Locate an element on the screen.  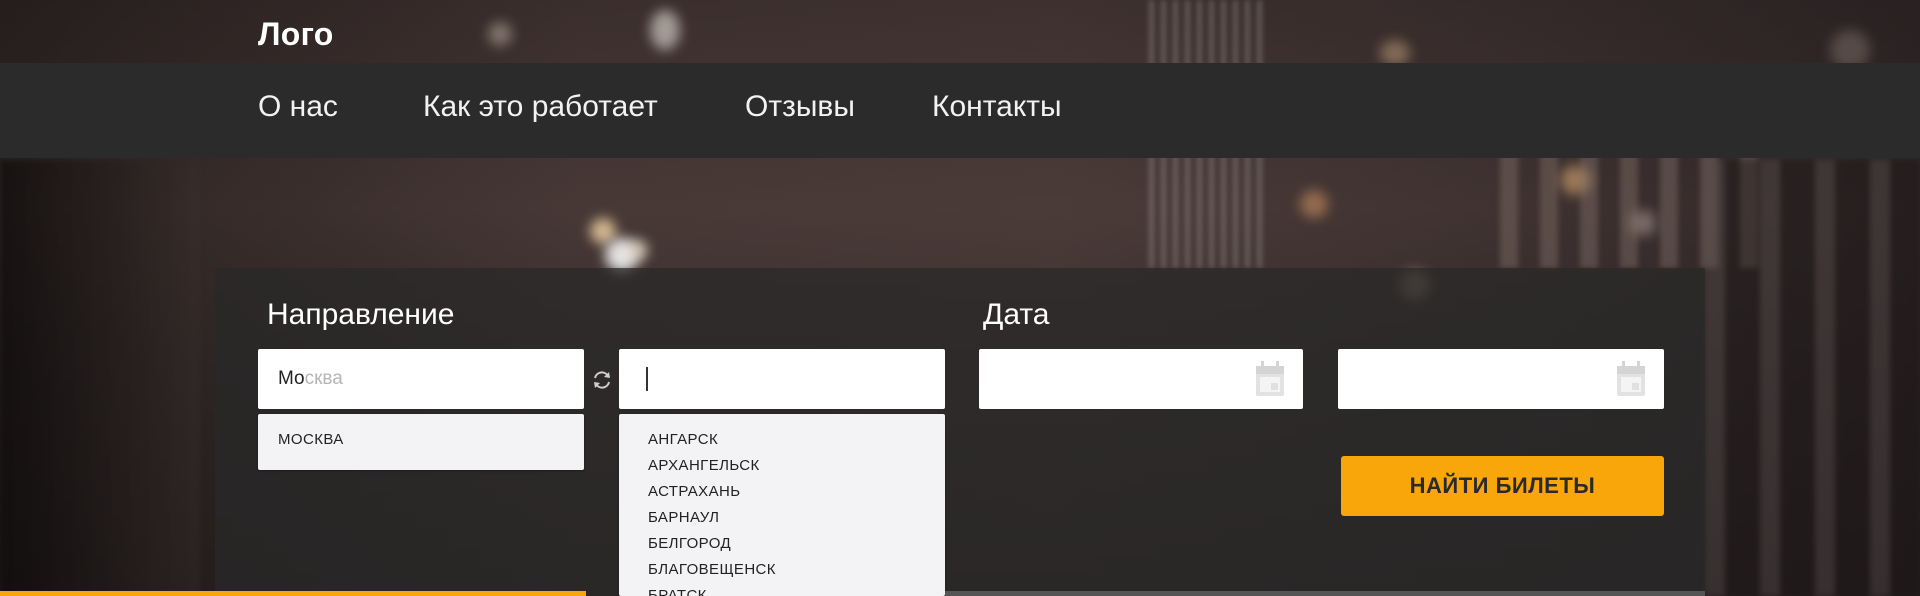
logo: Лого is located at coordinates (296, 34).